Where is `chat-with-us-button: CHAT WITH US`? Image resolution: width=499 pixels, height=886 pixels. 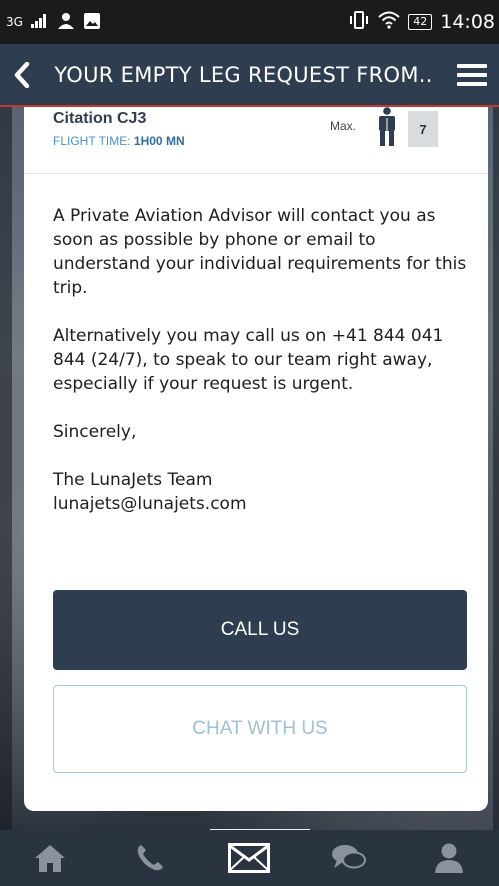
chat-with-us-button: CHAT WITH US is located at coordinates (260, 729).